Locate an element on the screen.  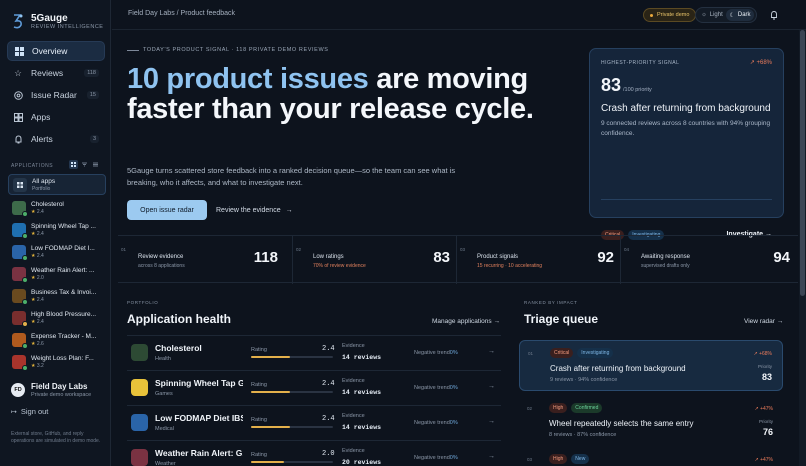
triage-title: Crash after returning from background is located at coordinates (618, 368).